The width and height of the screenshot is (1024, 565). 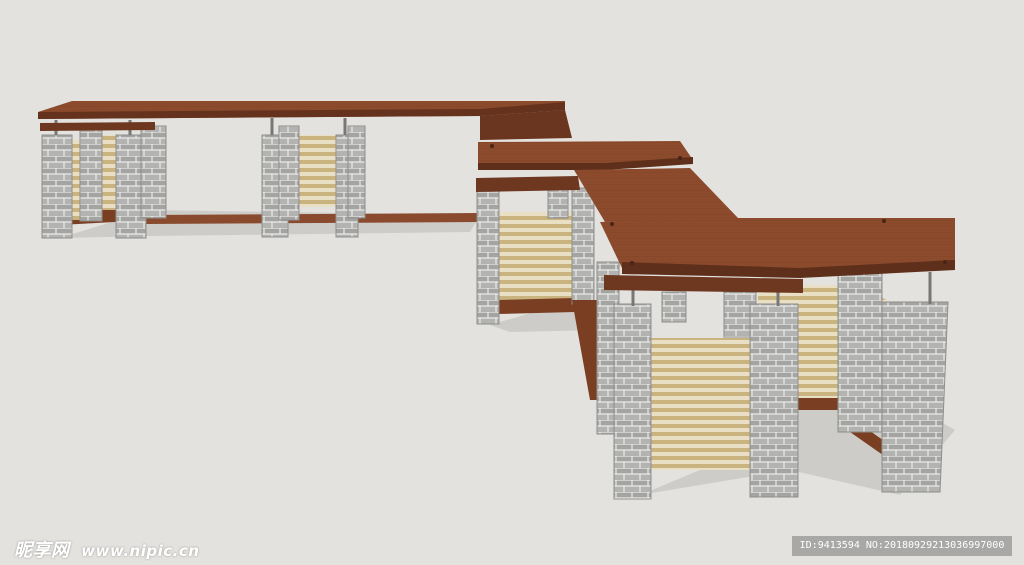 I want to click on beam-left, so click(x=97, y=126).